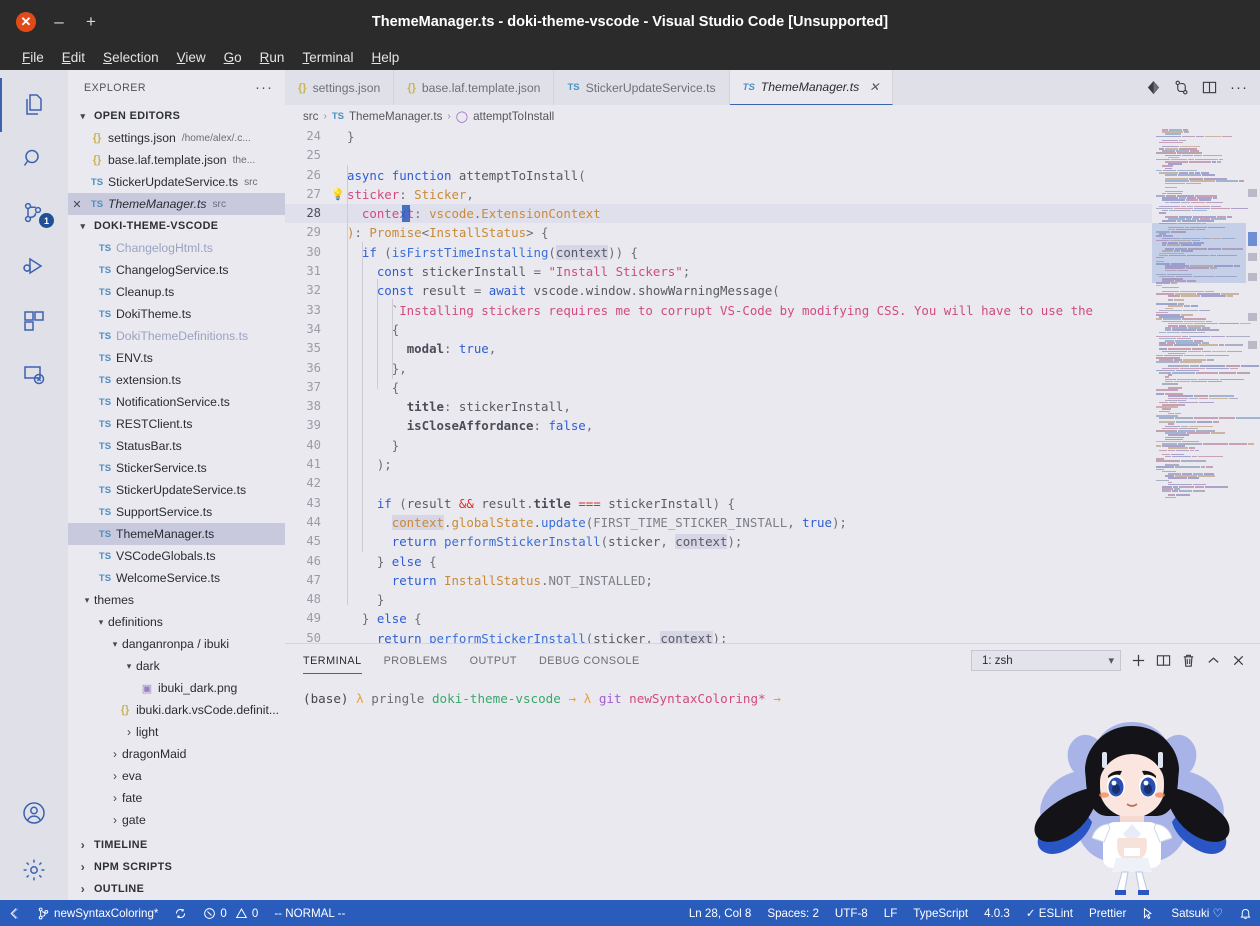 The width and height of the screenshot is (1260, 926). Describe the element at coordinates (191, 57) in the screenshot. I see `menu-view: View` at that location.